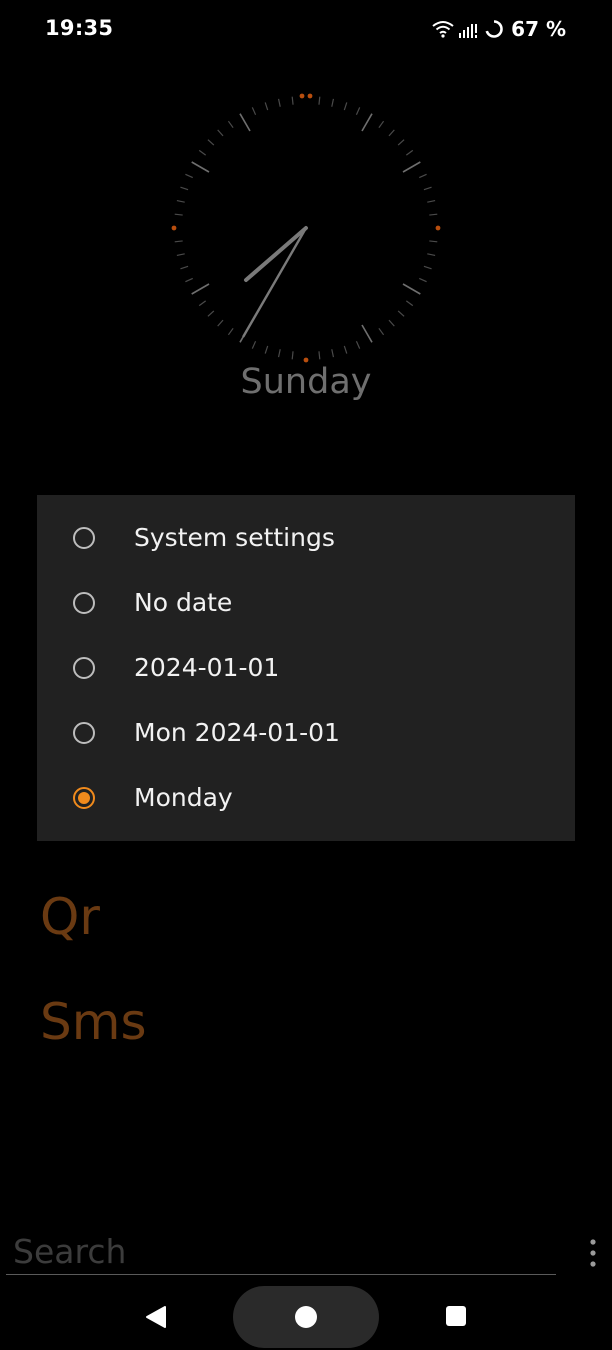  I want to click on home-button, so click(306, 1317).